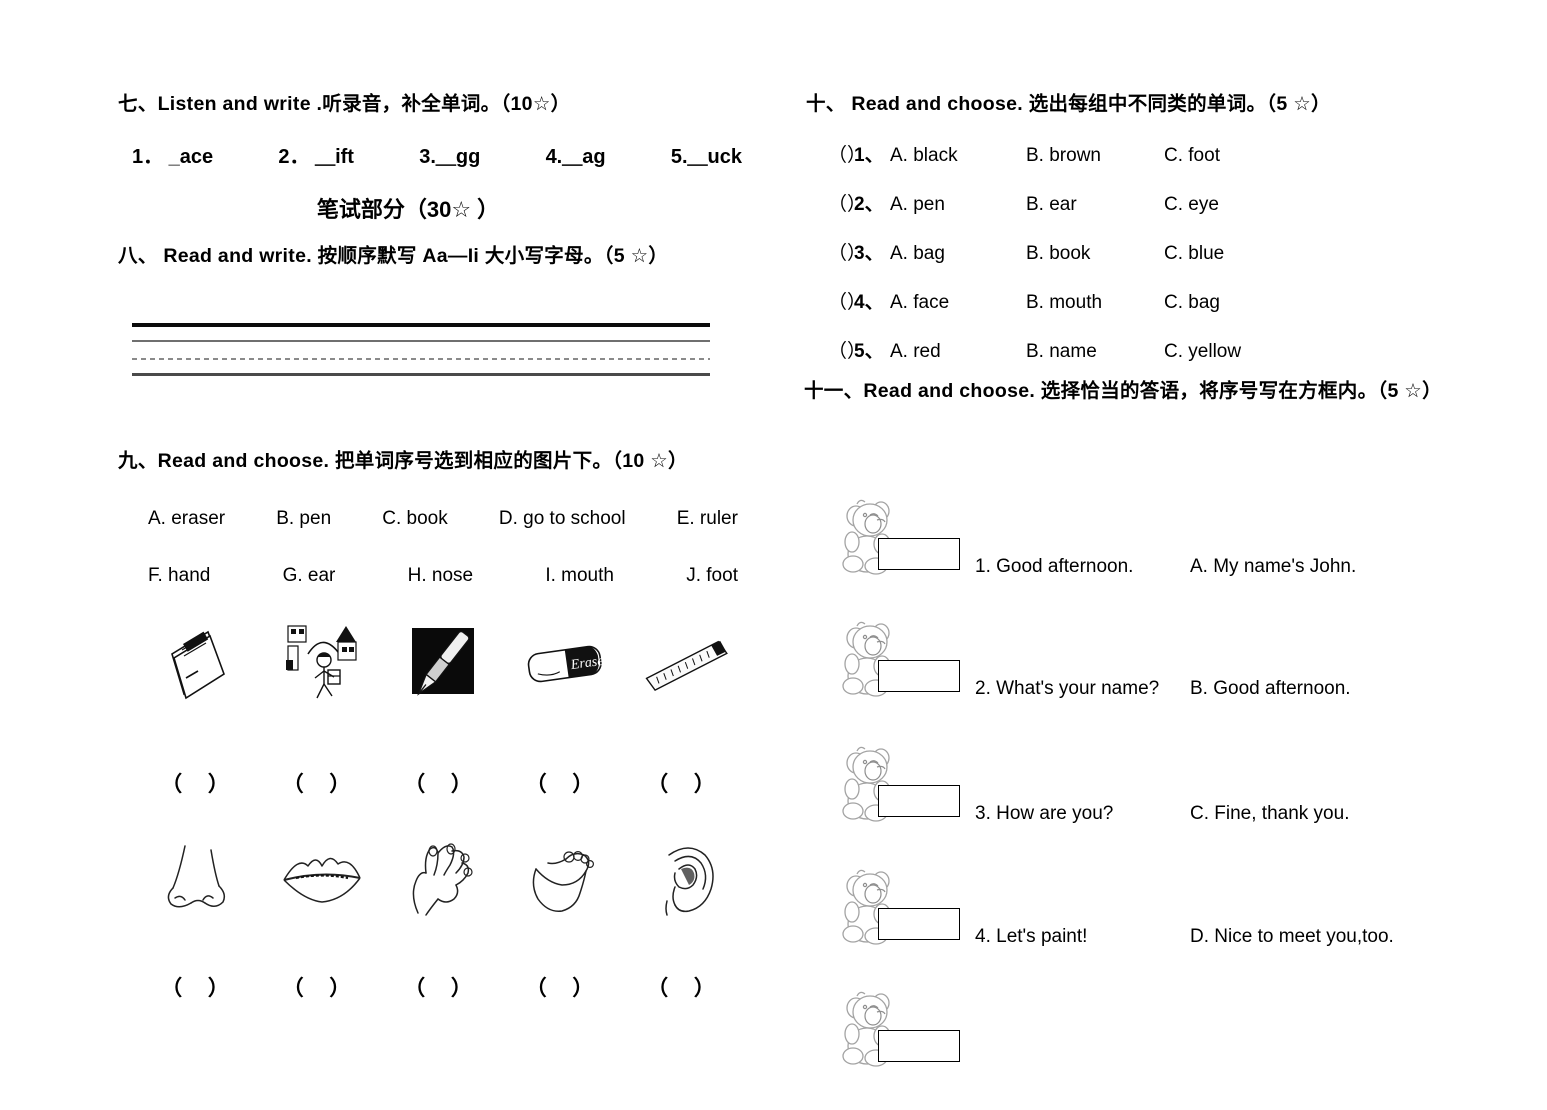  What do you see at coordinates (1044, 813) in the screenshot?
I see `matching-question: 3. How are you?` at bounding box center [1044, 813].